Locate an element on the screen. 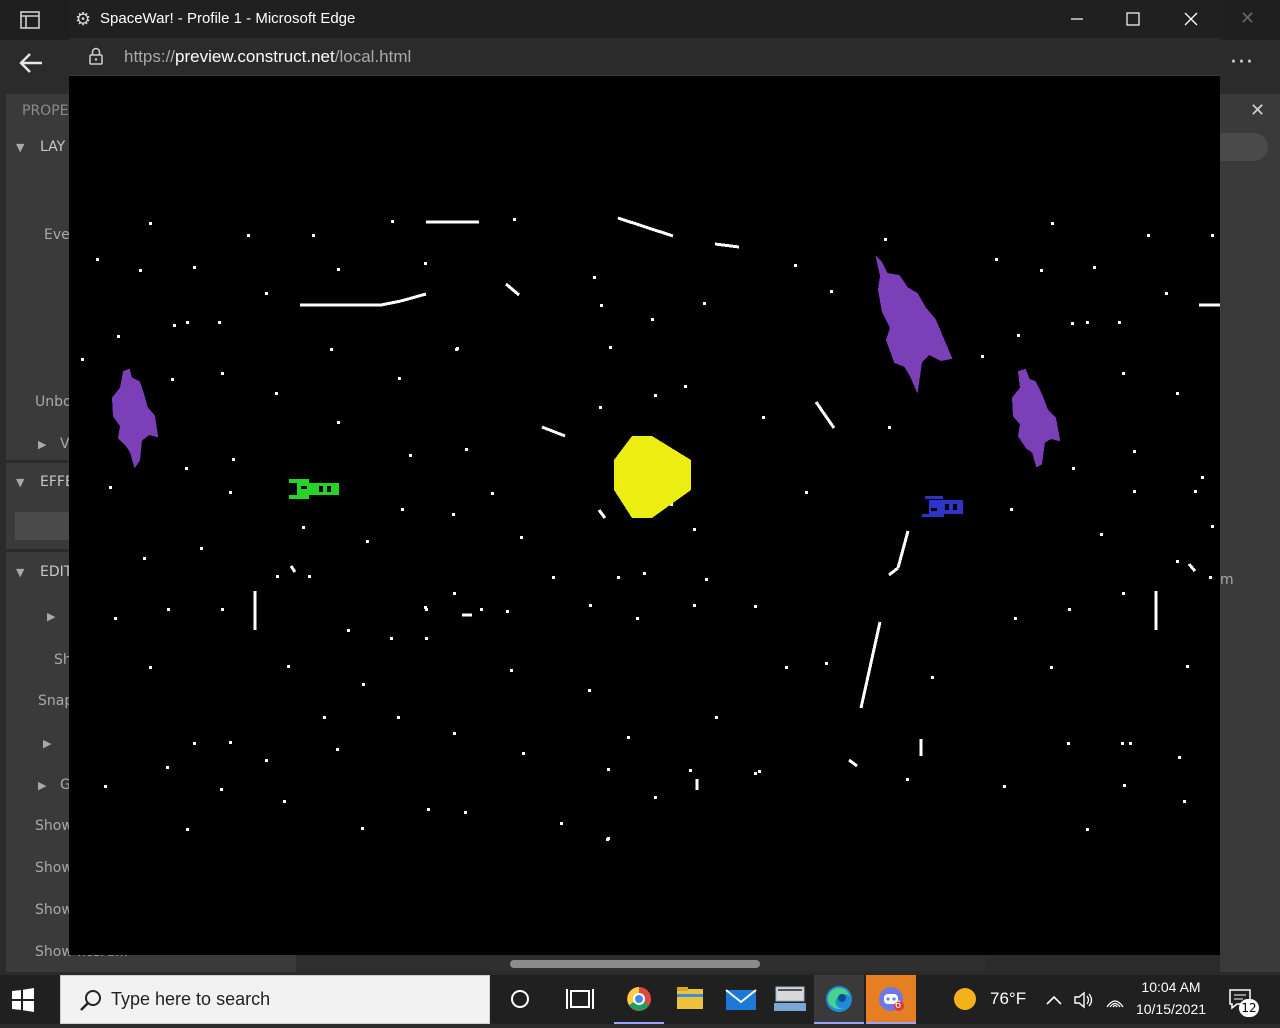 The width and height of the screenshot is (1280, 1028). back-arrow-icon is located at coordinates (35, 63).